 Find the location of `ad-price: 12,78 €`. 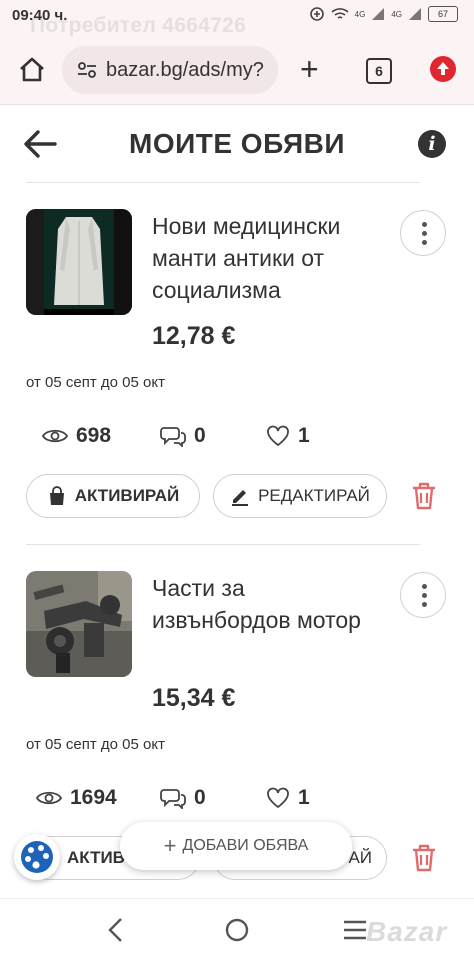

ad-price: 12,78 € is located at coordinates (194, 336).